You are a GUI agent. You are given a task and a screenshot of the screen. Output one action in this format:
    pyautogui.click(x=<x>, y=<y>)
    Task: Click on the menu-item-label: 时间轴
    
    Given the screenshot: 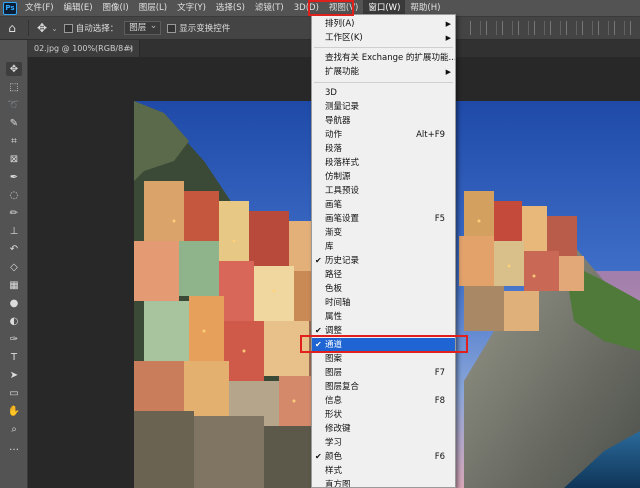 What is the action you would take?
    pyautogui.click(x=338, y=303)
    